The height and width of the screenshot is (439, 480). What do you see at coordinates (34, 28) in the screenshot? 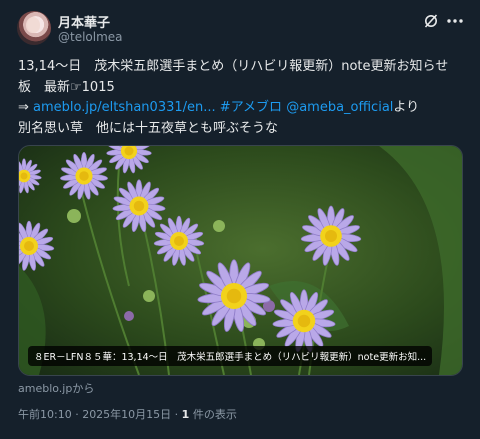
I see `avatar` at bounding box center [34, 28].